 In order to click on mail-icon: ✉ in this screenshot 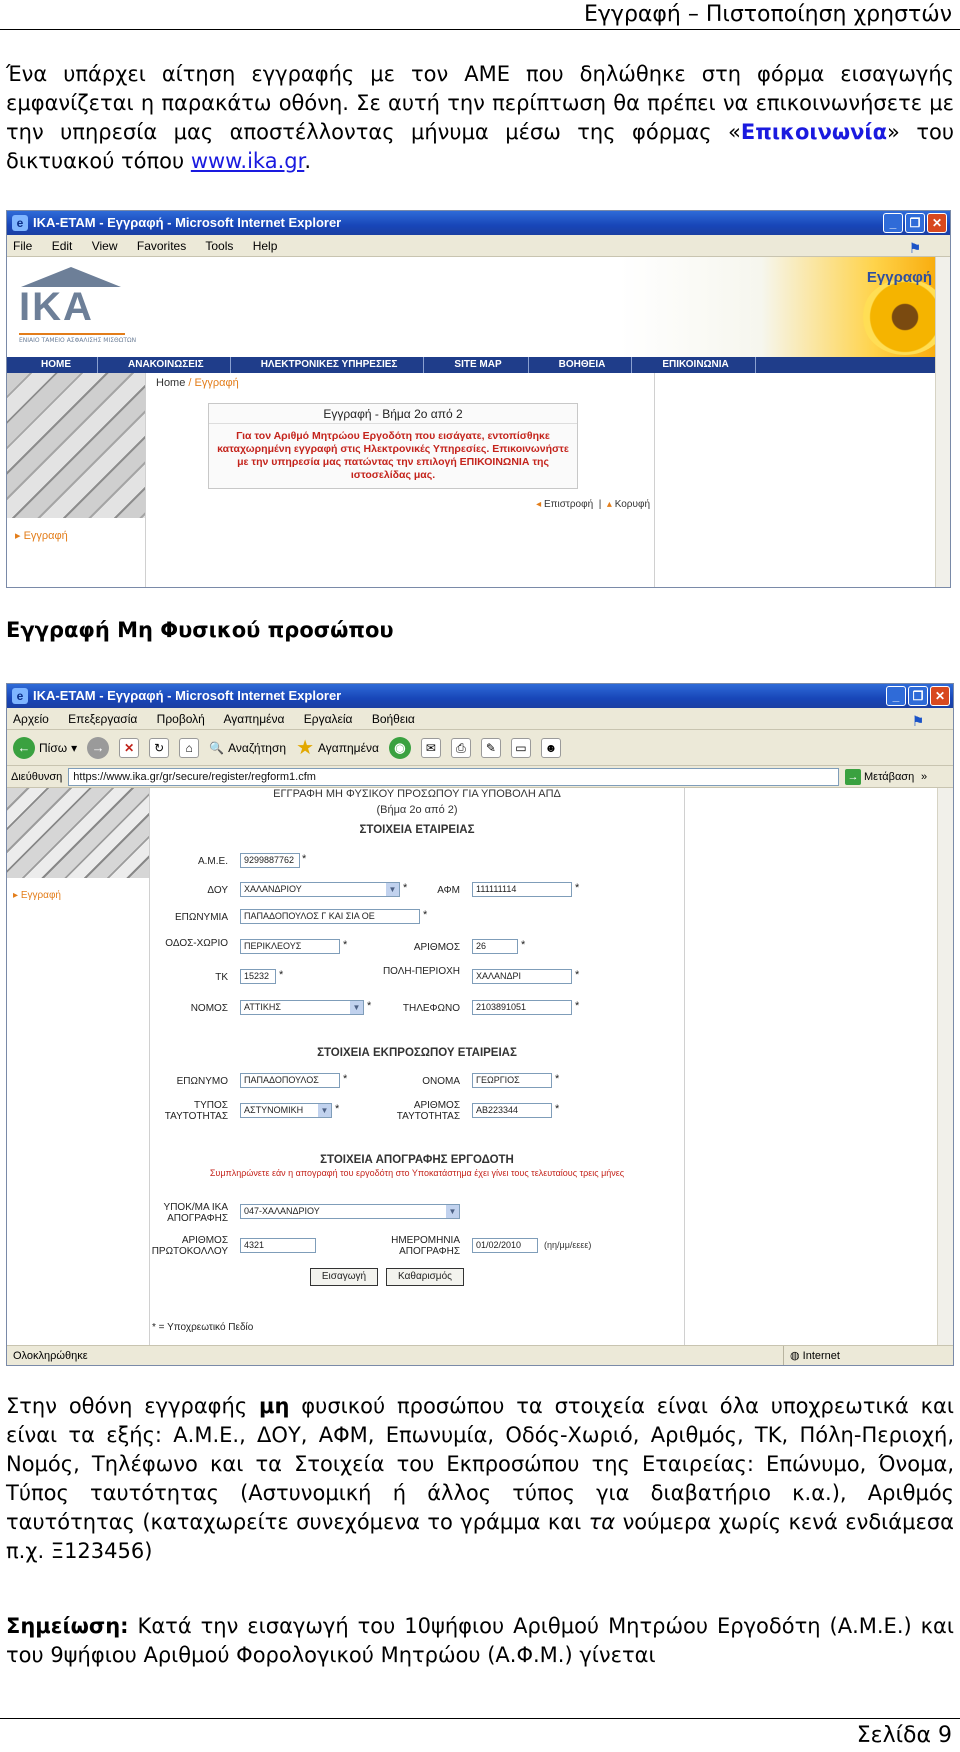, I will do `click(430, 747)`.